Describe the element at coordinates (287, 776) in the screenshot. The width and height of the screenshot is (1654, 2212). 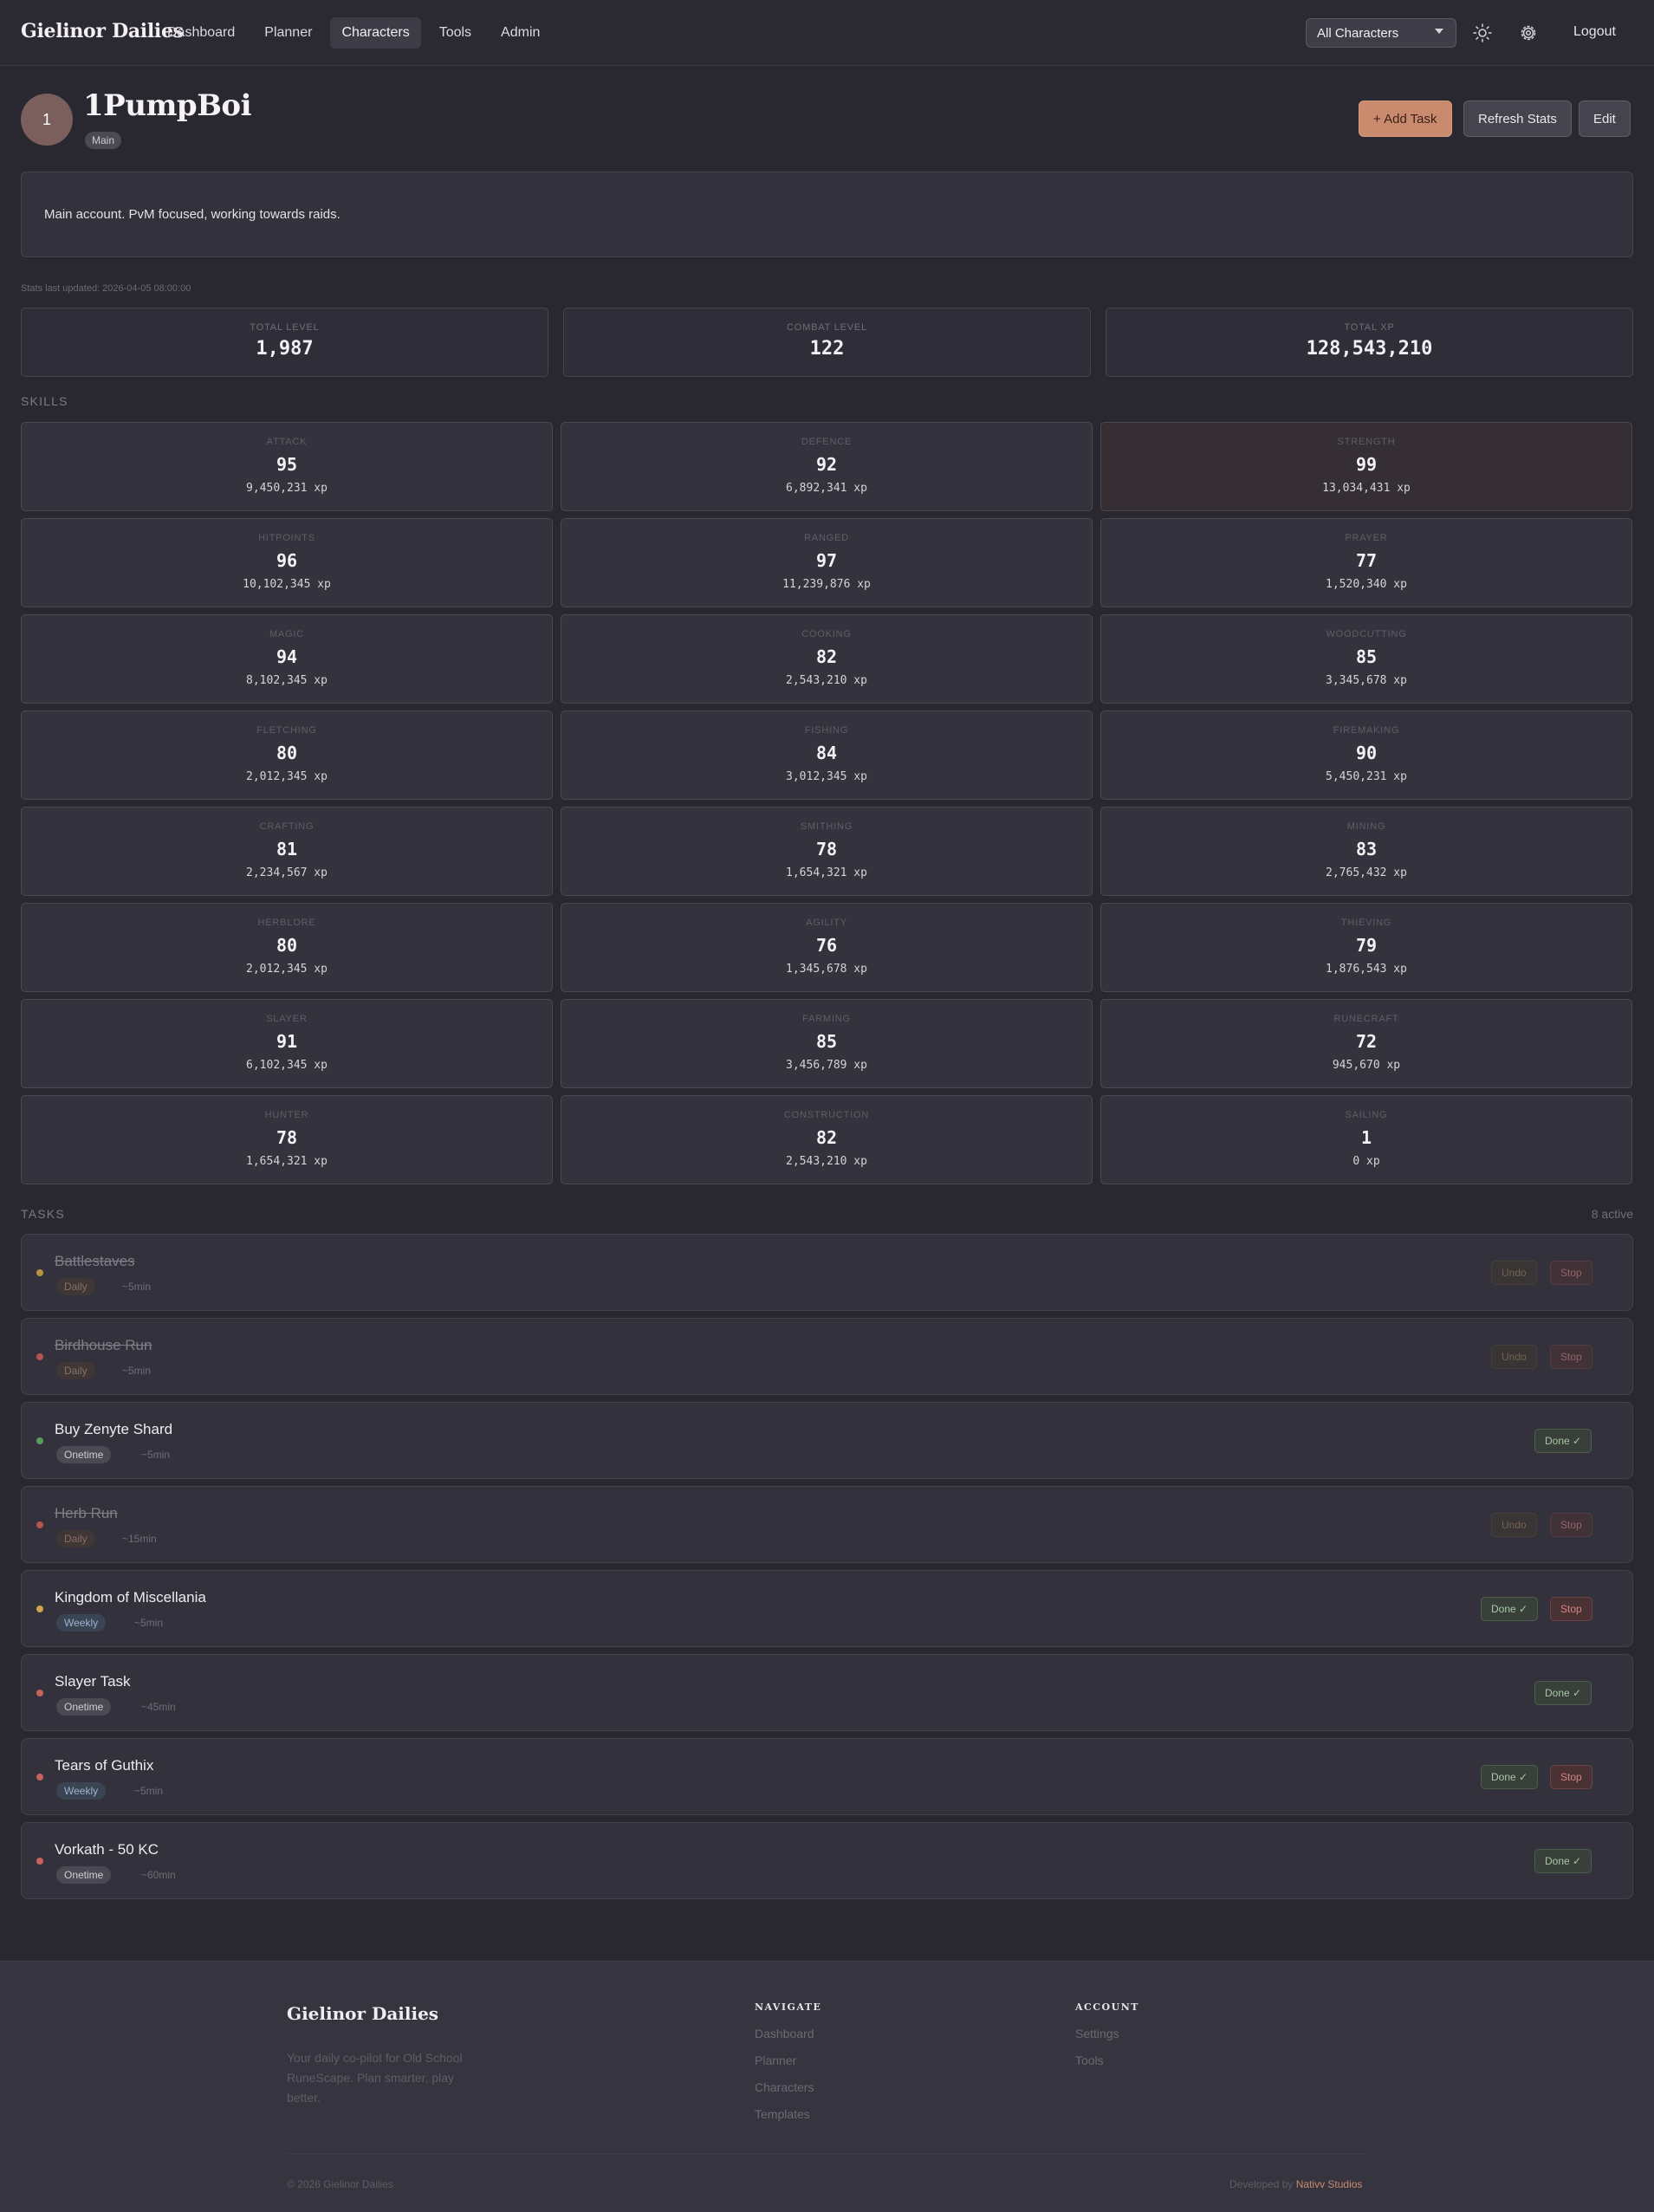
I see `skill-xp: 2,012,345 xp` at that location.